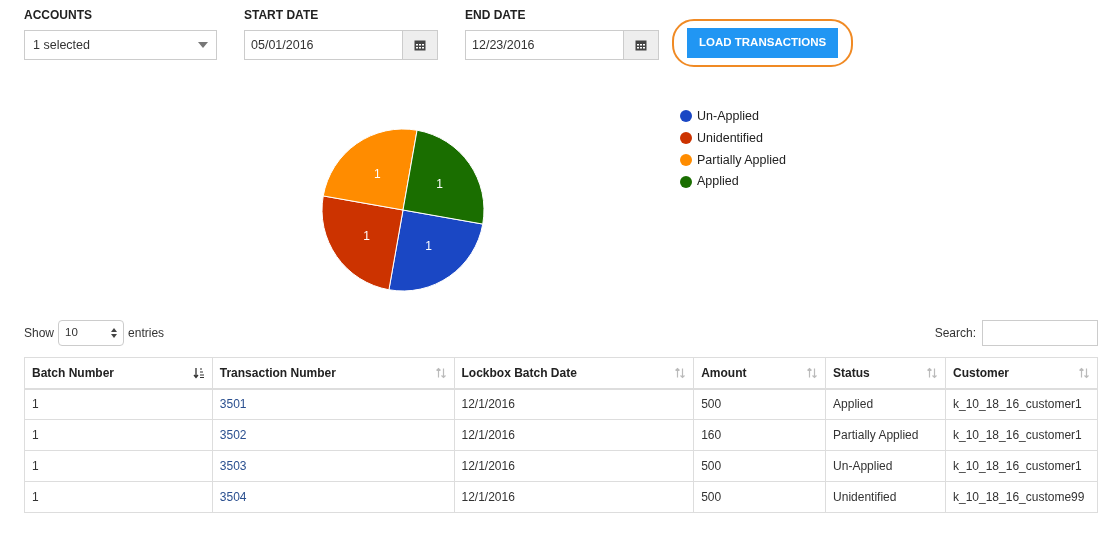  I want to click on column-header: Batch Number, so click(118, 373).